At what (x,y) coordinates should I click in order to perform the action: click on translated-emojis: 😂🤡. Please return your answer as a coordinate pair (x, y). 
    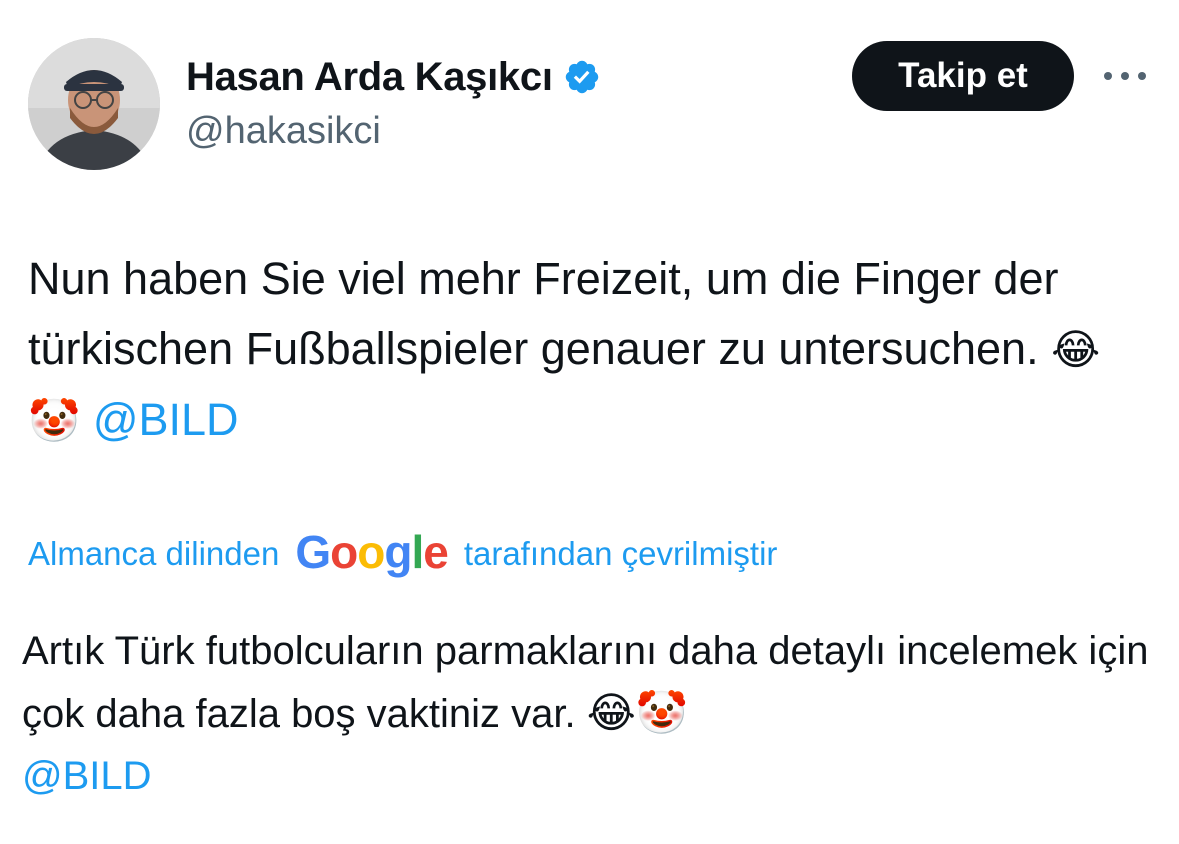
    Looking at the image, I should click on (637, 712).